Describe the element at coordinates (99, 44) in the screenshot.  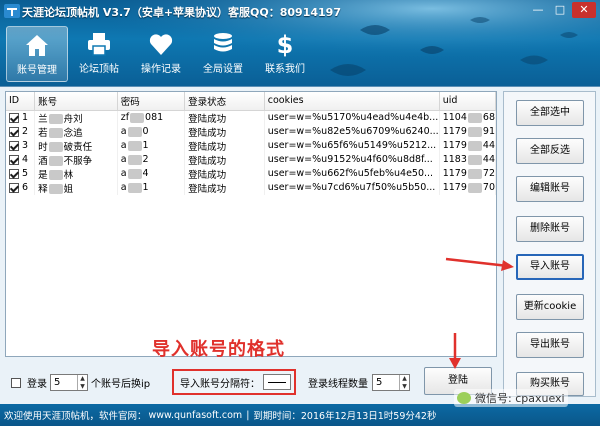
I see `printer-icon` at that location.